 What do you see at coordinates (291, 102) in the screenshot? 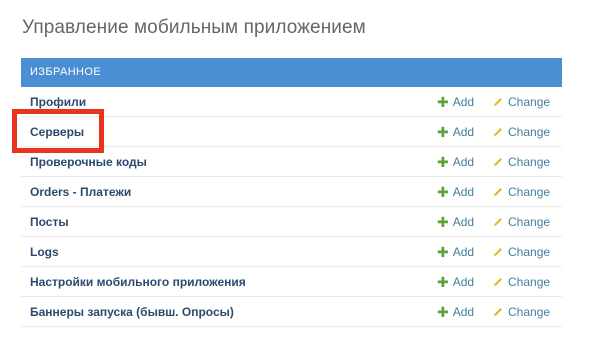
I see `list-item-profiles: Профили ✚ Add Change` at bounding box center [291, 102].